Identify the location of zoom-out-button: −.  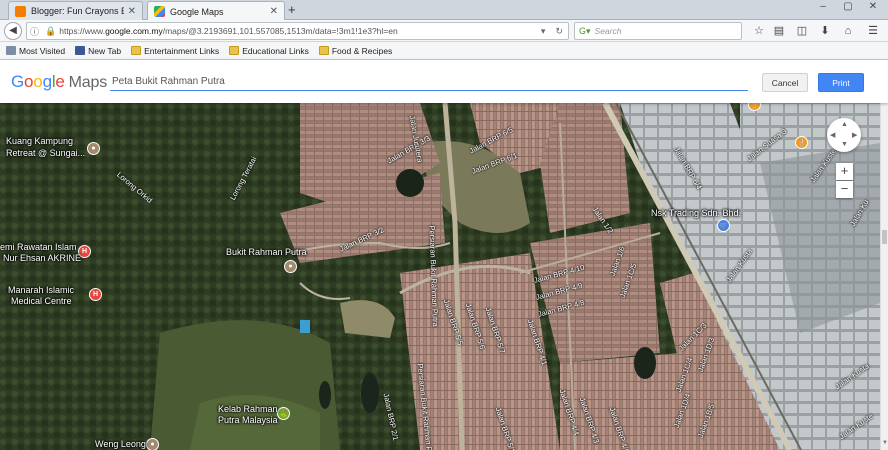
(844, 189).